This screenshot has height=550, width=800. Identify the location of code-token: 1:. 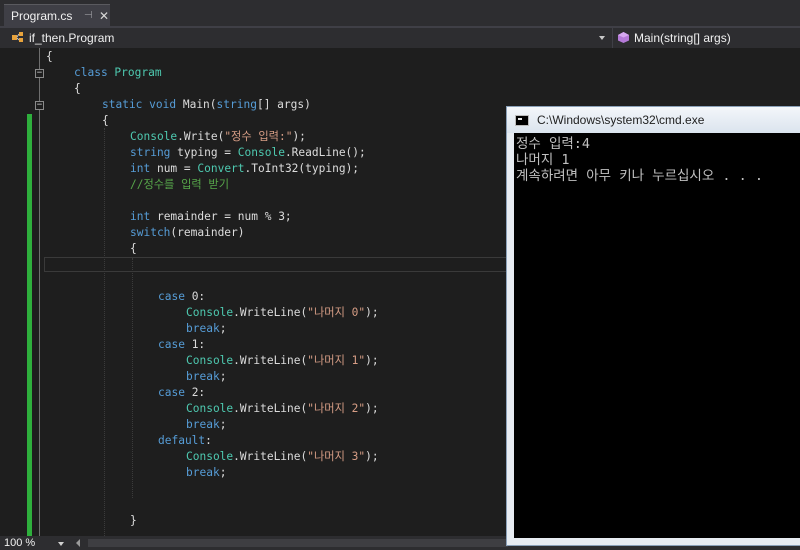
(198, 344).